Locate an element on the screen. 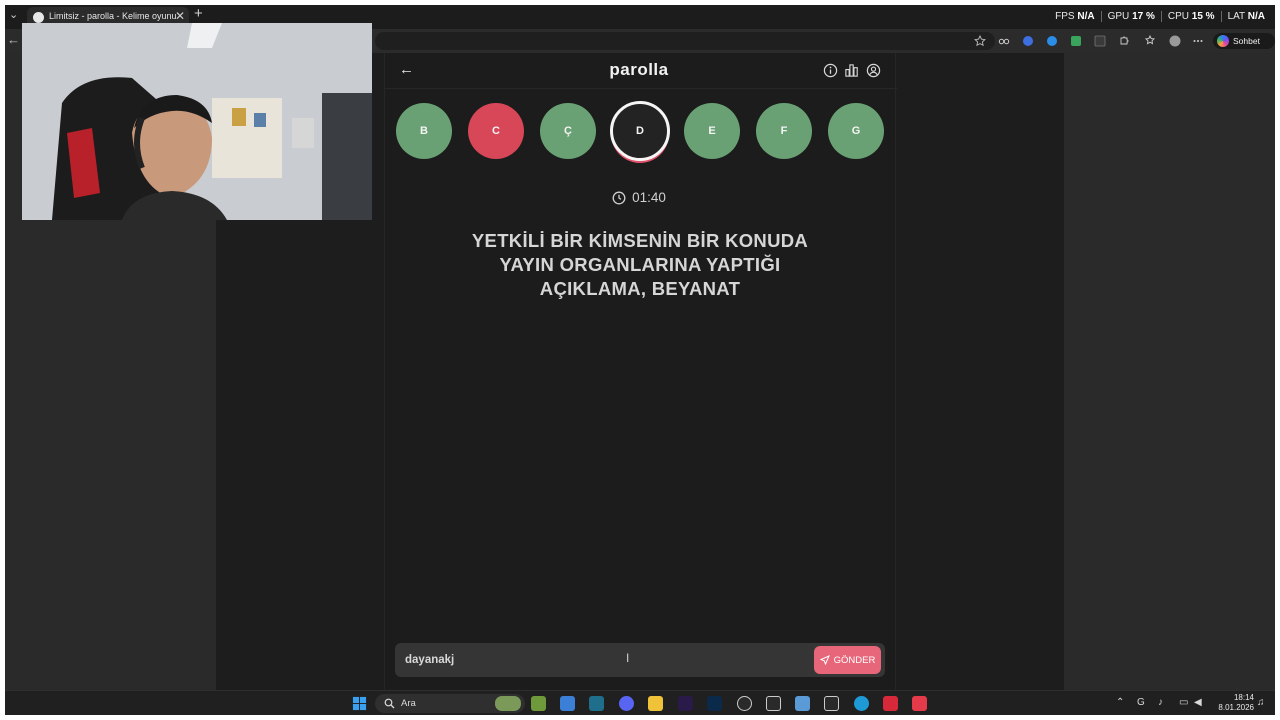 Image resolution: width=1280 pixels, height=720 pixels. tray-network-icon: ▭ is located at coordinates (1183, 702).